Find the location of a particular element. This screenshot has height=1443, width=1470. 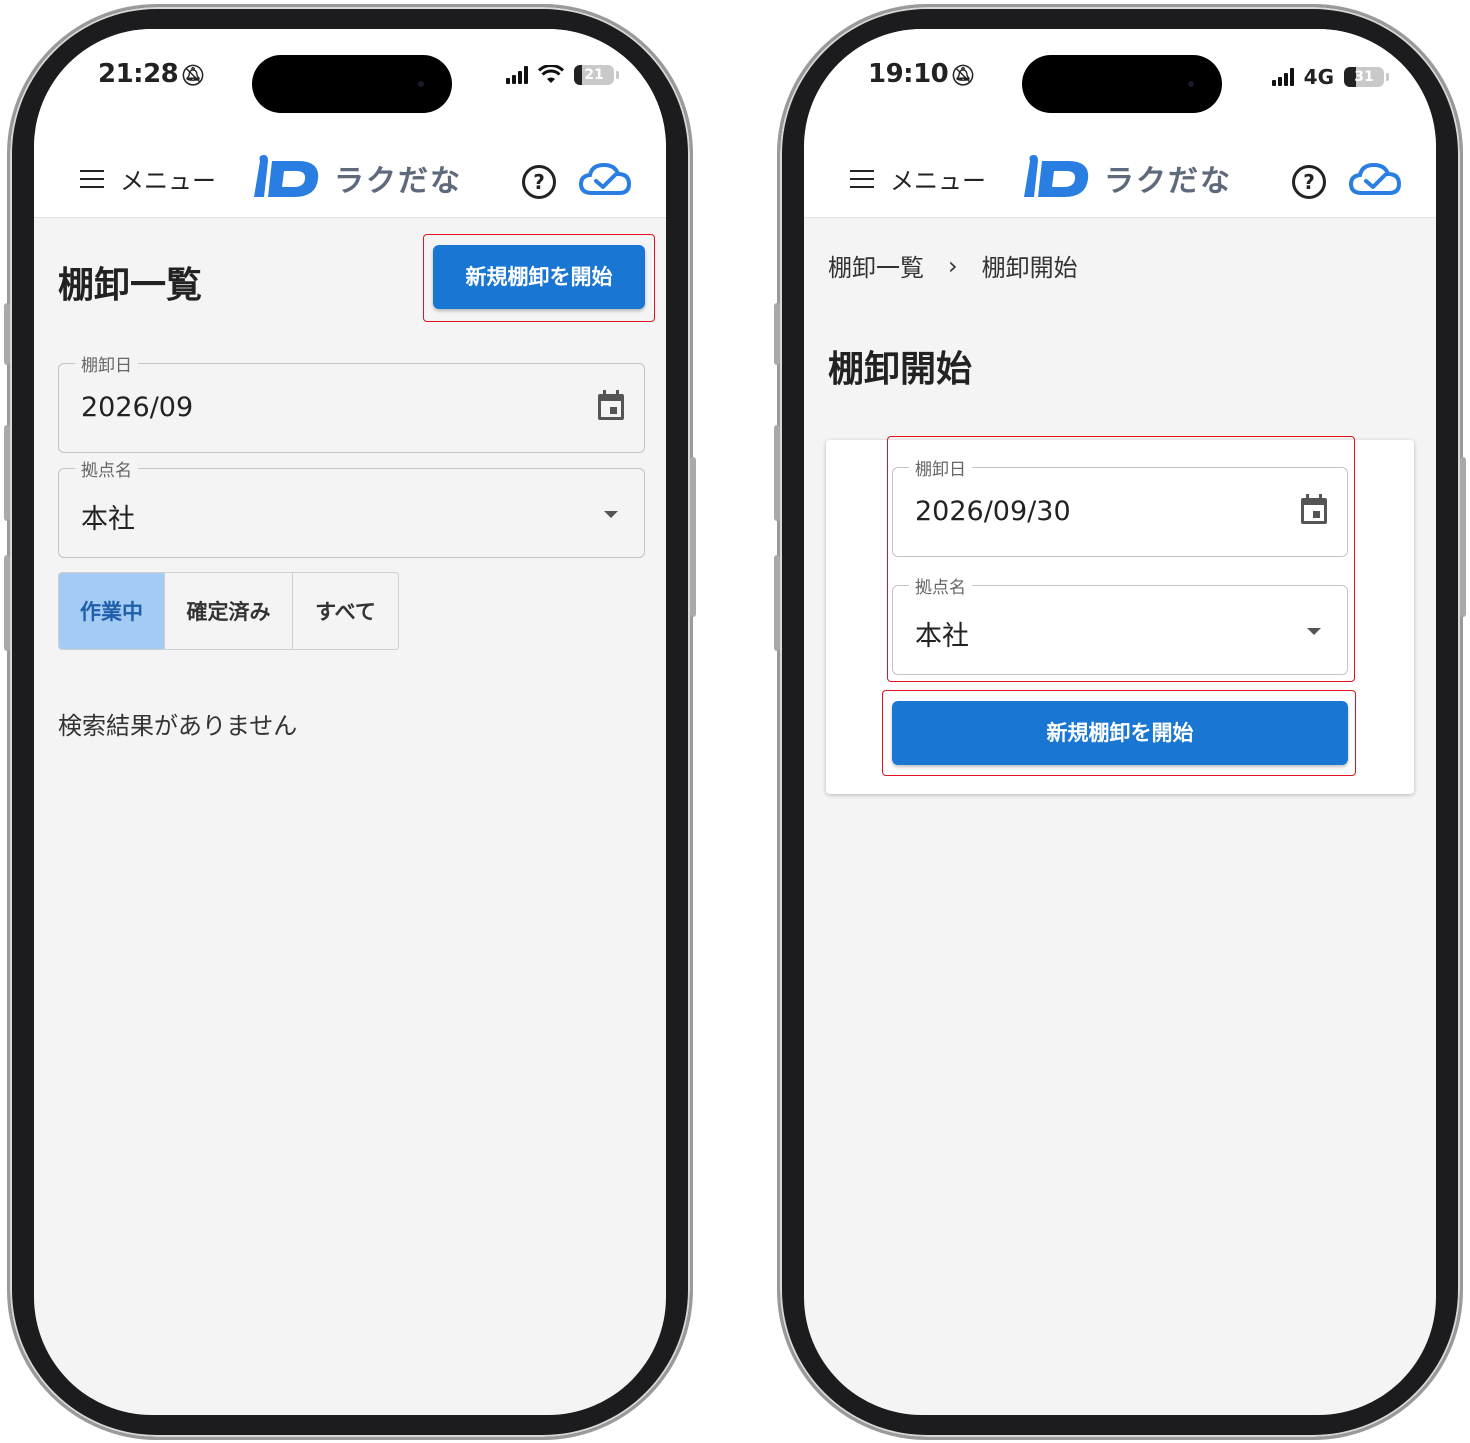

breadcrumb-current: 棚卸開始 is located at coordinates (1029, 268).